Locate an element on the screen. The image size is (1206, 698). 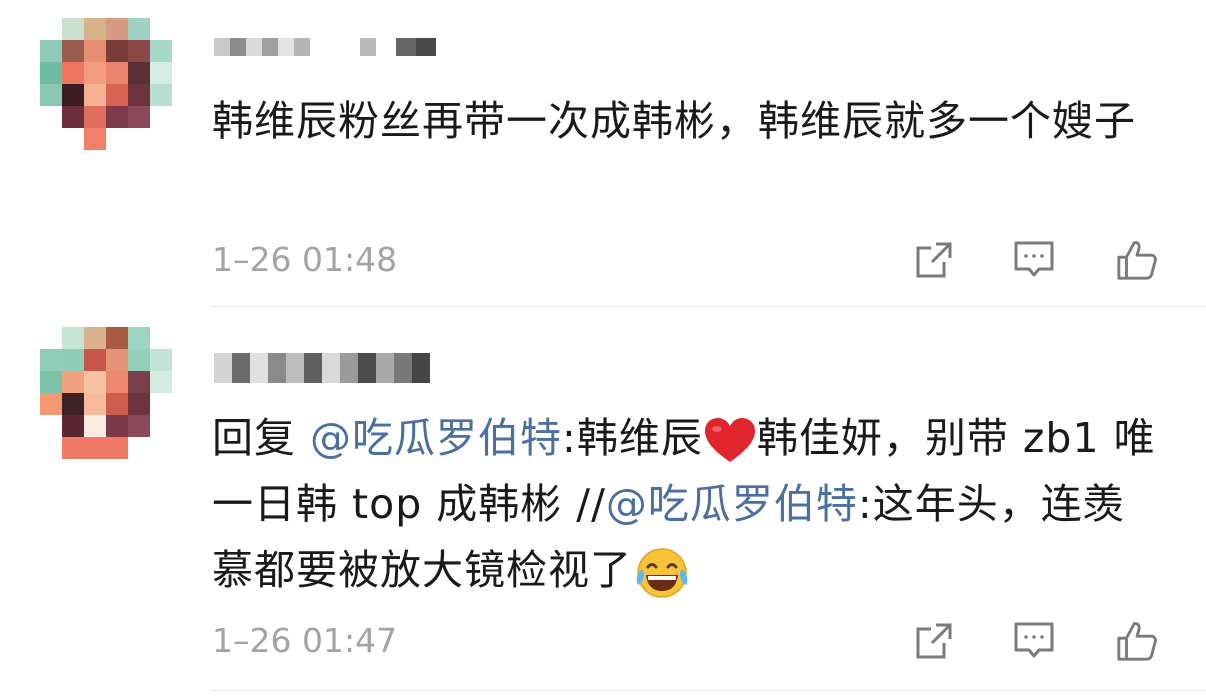
reply-prefix: 回复 is located at coordinates (261, 438).